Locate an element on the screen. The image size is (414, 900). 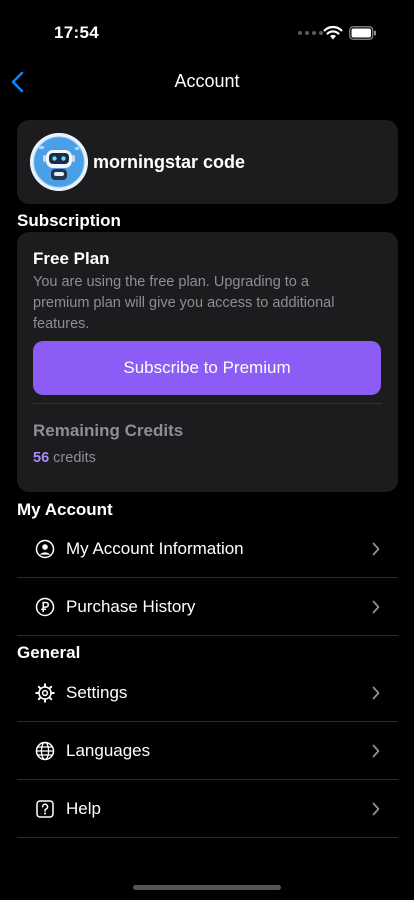
divider is located at coordinates (207, 403).